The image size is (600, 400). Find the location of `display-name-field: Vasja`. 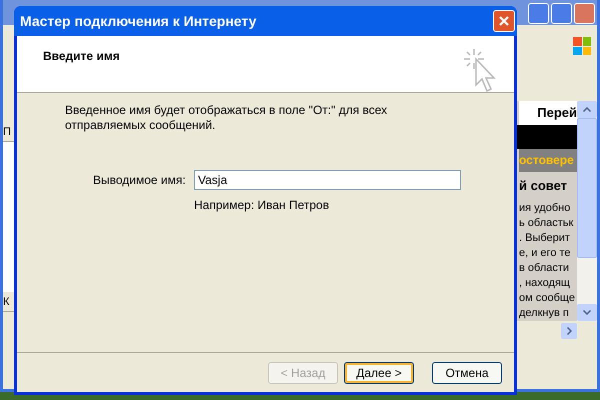

display-name-field: Vasja is located at coordinates (327, 180).